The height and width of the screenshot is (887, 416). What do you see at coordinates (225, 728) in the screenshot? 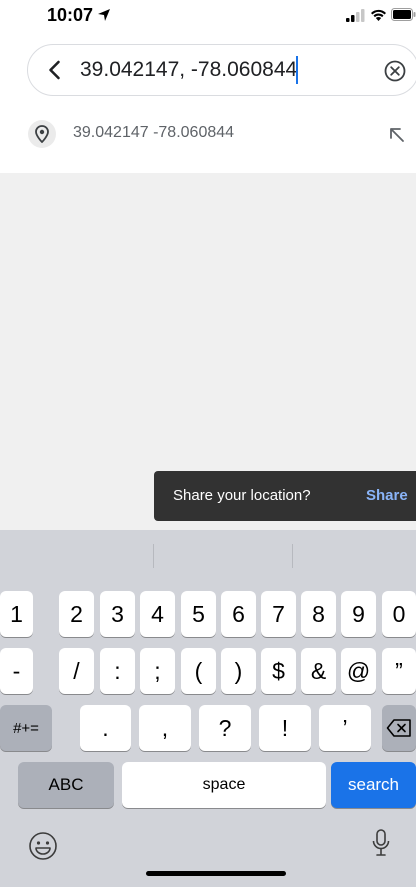
I see `key-question: ?` at bounding box center [225, 728].